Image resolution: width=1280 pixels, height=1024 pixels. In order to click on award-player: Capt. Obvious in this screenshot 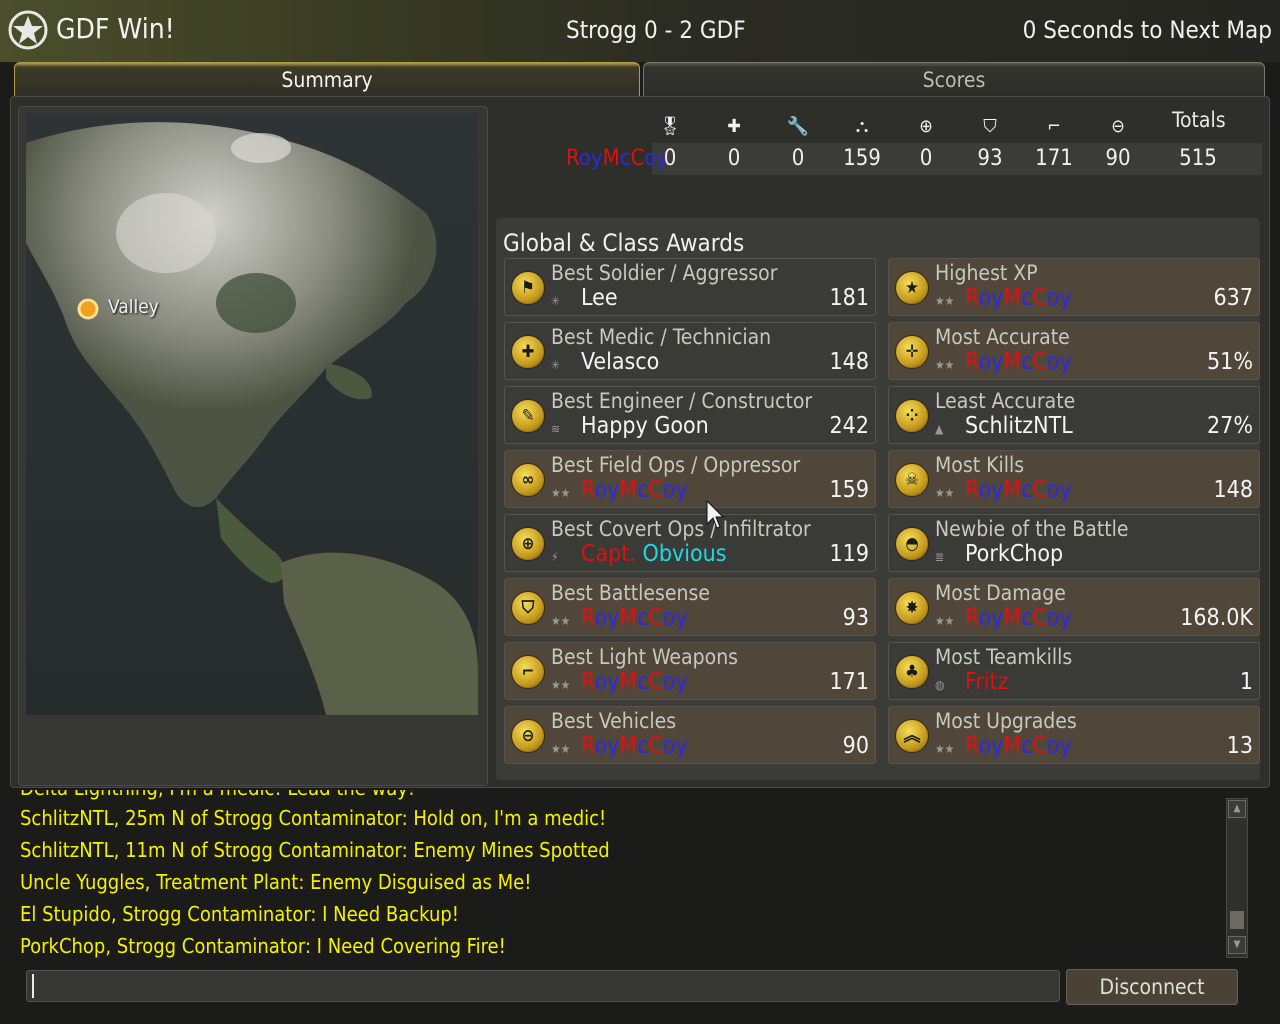, I will do `click(654, 554)`.